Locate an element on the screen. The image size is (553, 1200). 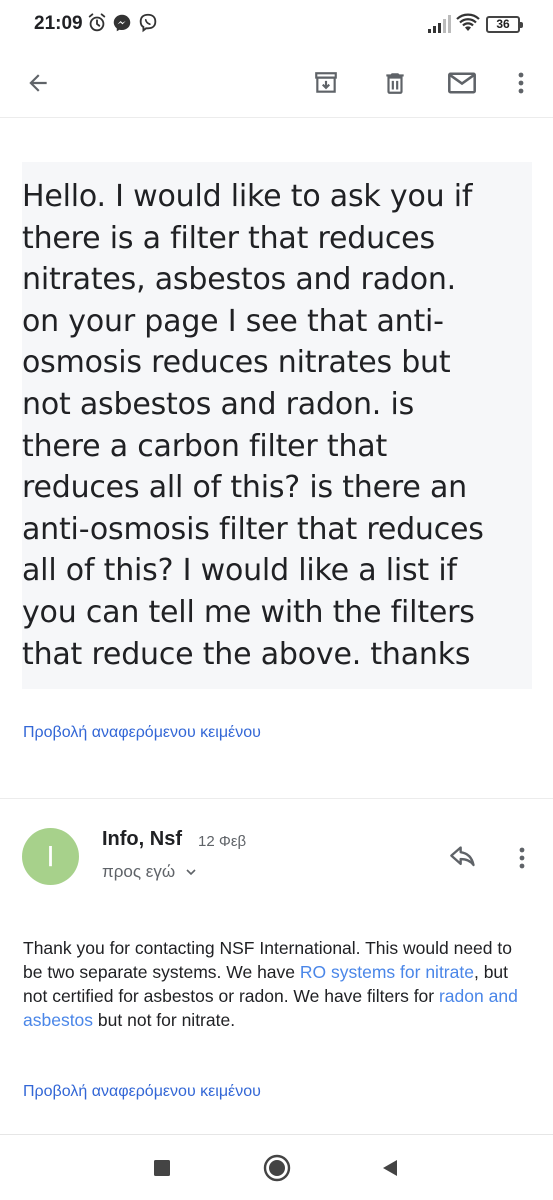
square-icon is located at coordinates (162, 1168).